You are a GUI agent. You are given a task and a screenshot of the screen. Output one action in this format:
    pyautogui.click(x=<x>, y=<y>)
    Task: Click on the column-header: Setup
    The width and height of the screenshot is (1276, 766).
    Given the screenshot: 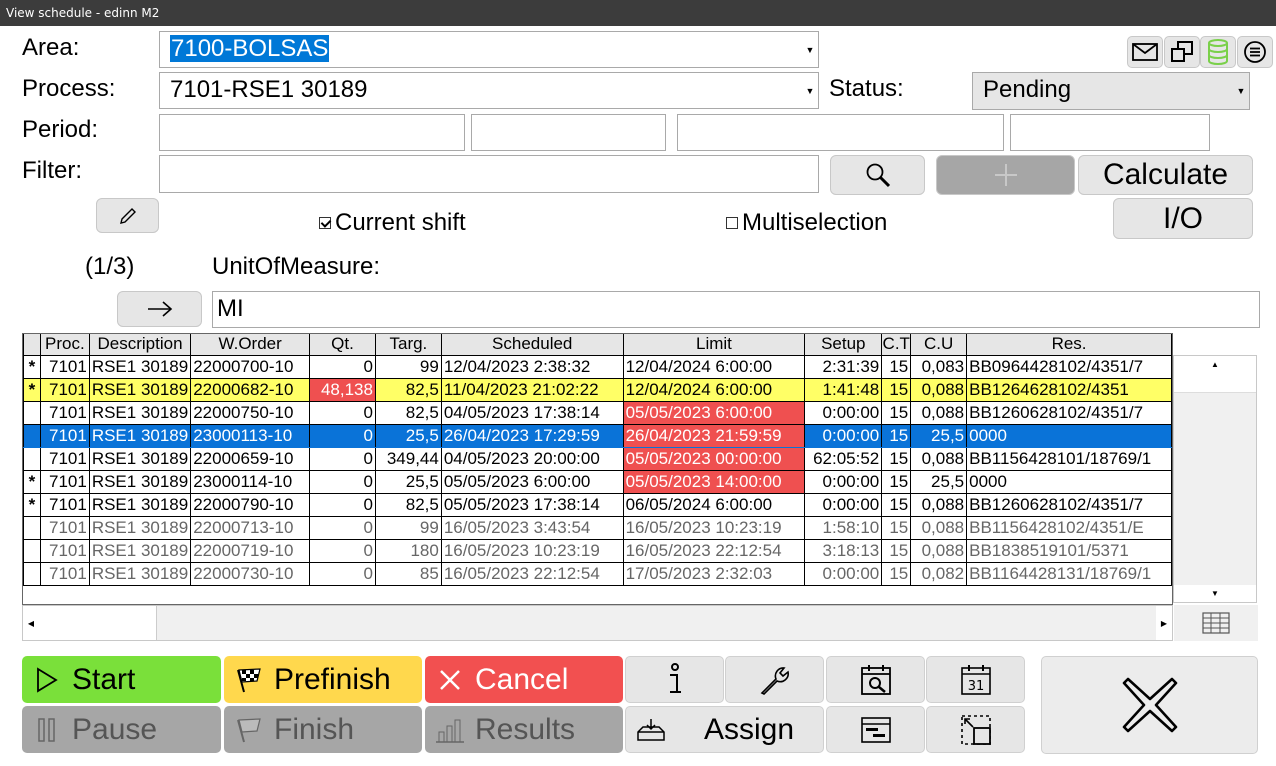 What is the action you would take?
    pyautogui.click(x=843, y=345)
    